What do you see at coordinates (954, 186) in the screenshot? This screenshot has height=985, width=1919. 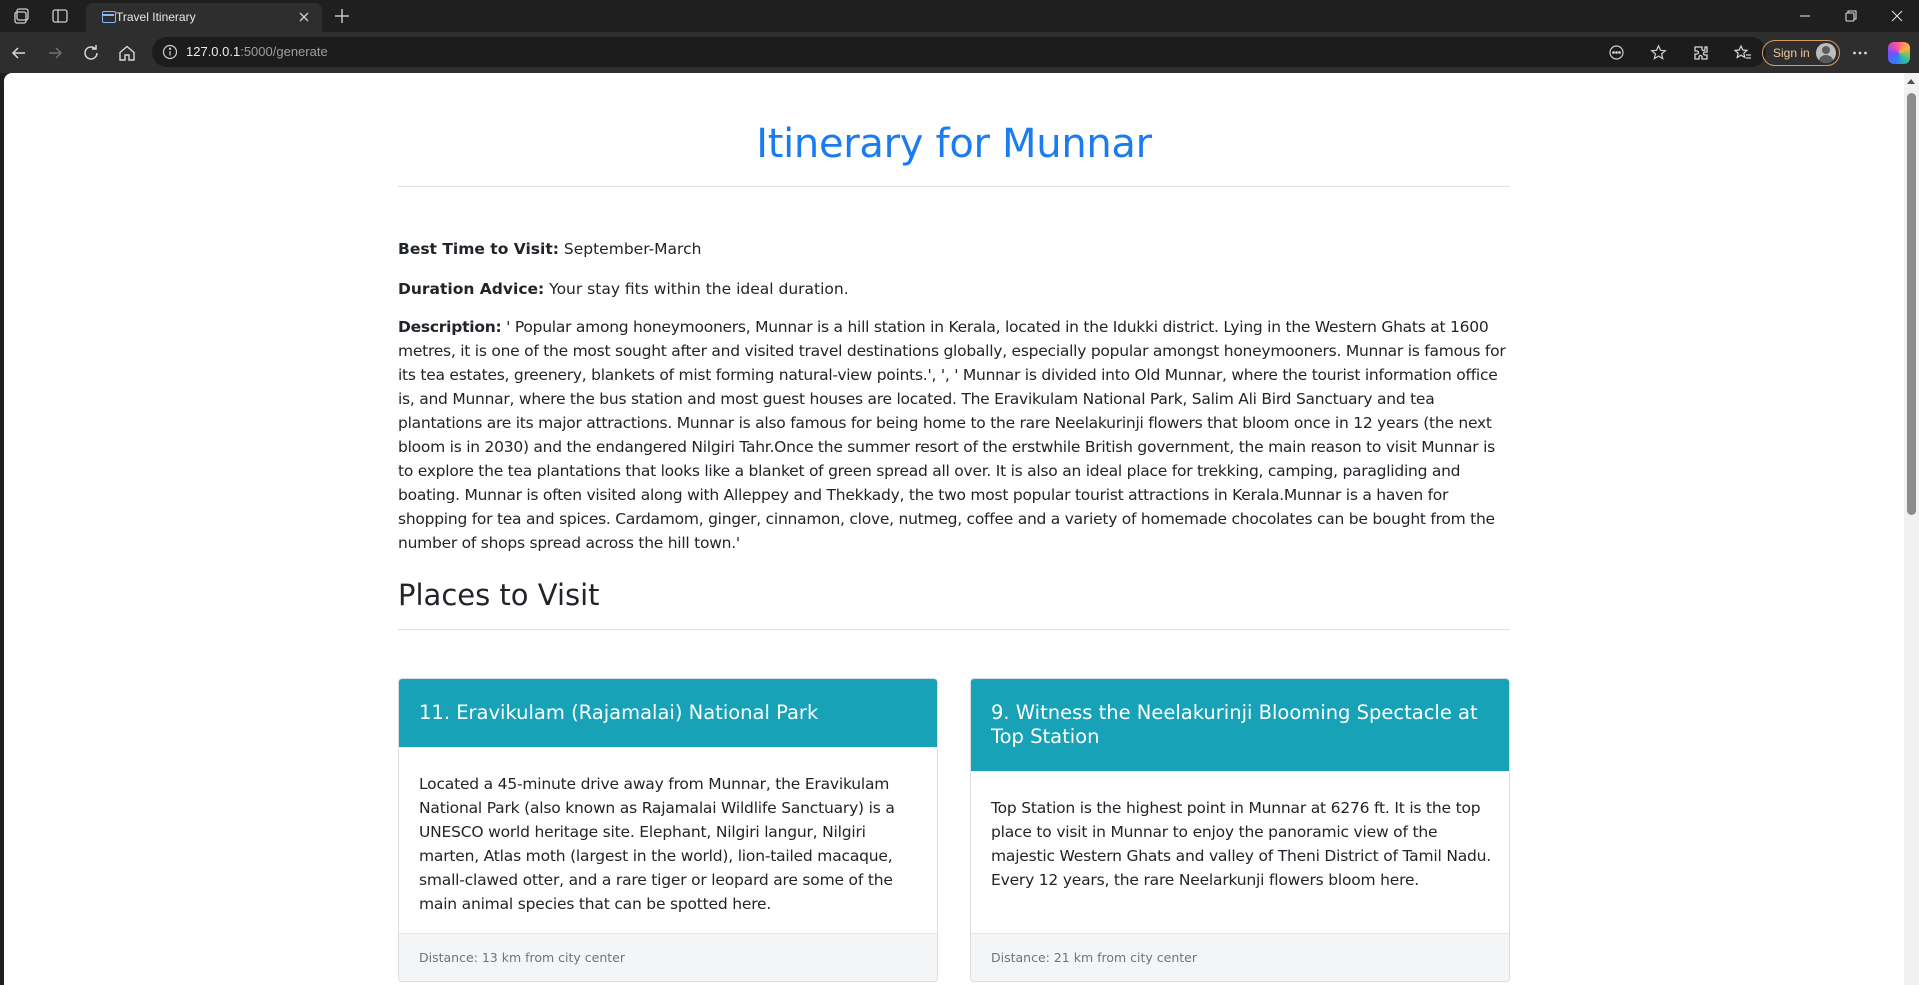 I see `title-divider` at bounding box center [954, 186].